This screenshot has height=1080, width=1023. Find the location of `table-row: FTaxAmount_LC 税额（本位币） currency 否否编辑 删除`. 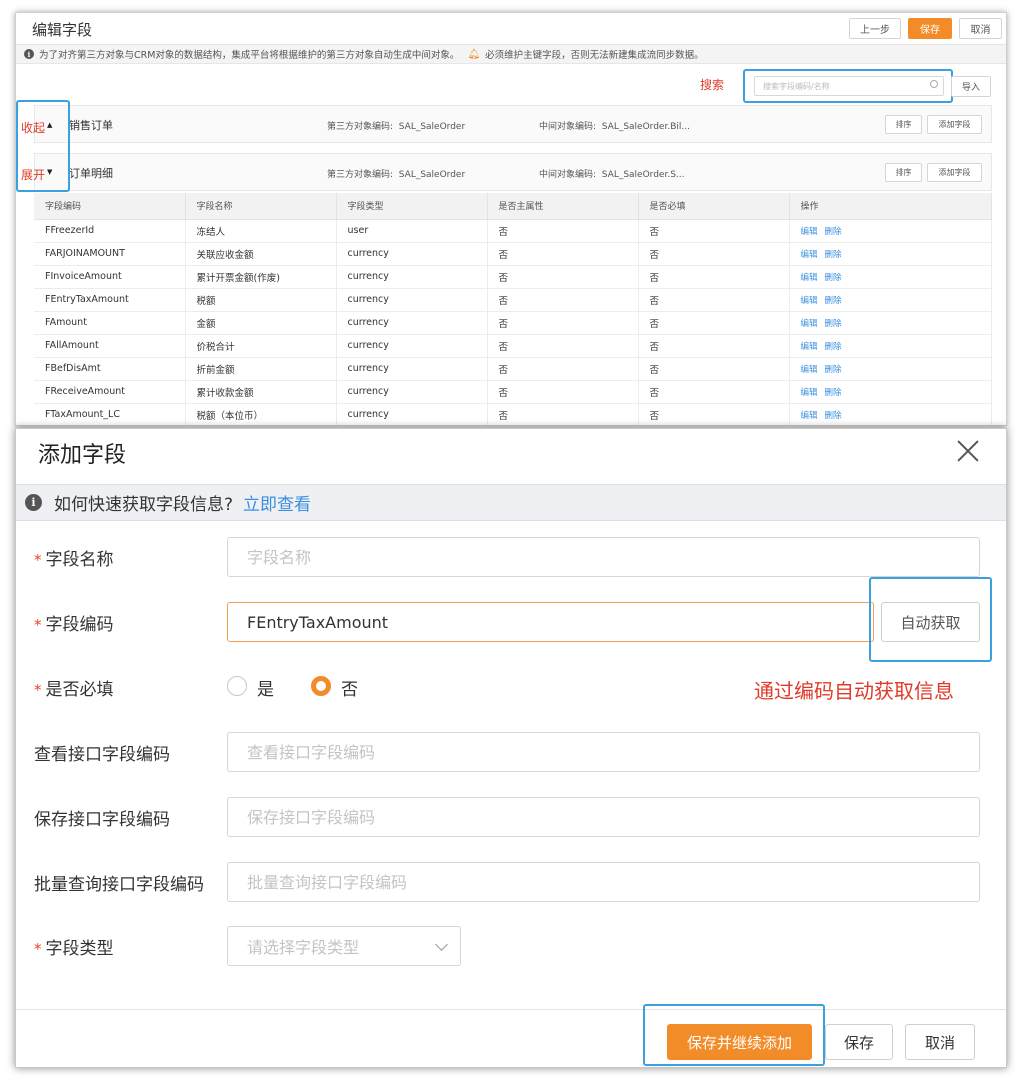

table-row: FTaxAmount_LC 税额（本位币） currency 否否编辑 删除 is located at coordinates (513, 414).